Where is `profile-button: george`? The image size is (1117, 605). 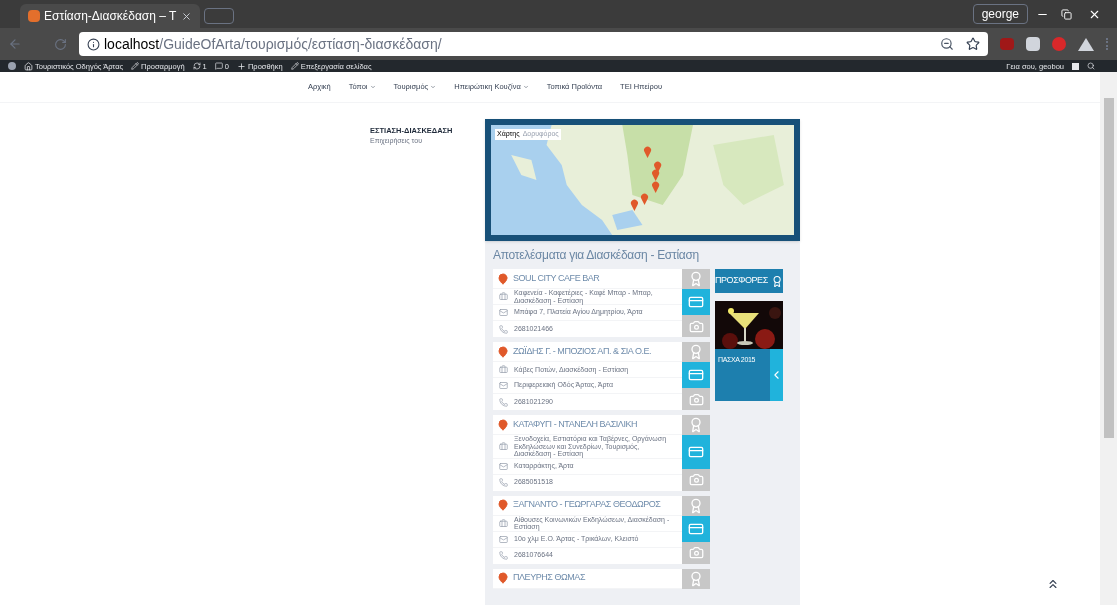 profile-button: george is located at coordinates (1000, 14).